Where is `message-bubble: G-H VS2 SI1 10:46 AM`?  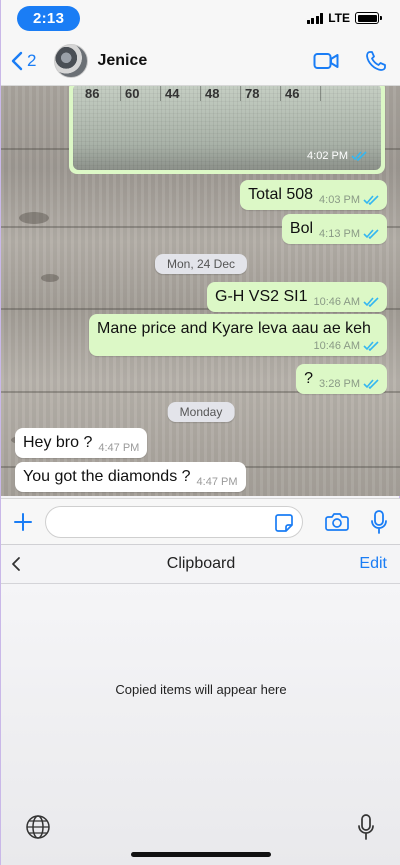
message-bubble: G-H VS2 SI1 10:46 AM is located at coordinates (297, 297).